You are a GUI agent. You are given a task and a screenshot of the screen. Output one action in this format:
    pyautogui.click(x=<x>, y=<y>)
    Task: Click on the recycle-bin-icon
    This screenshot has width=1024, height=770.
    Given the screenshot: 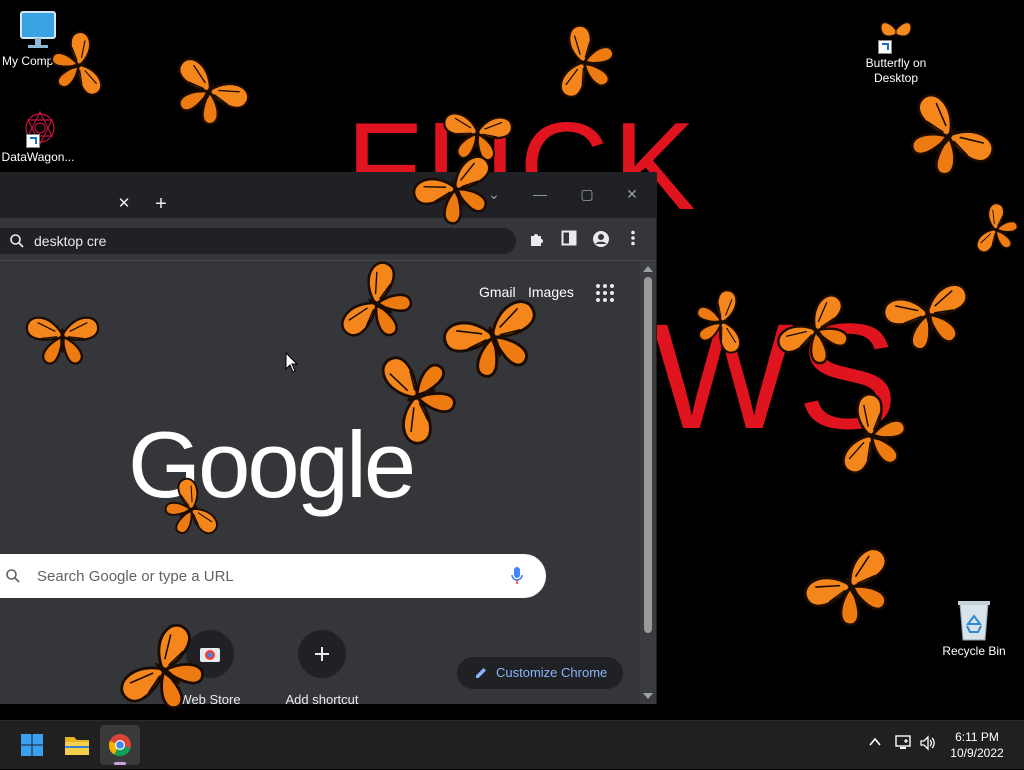 What is the action you would take?
    pyautogui.click(x=974, y=620)
    